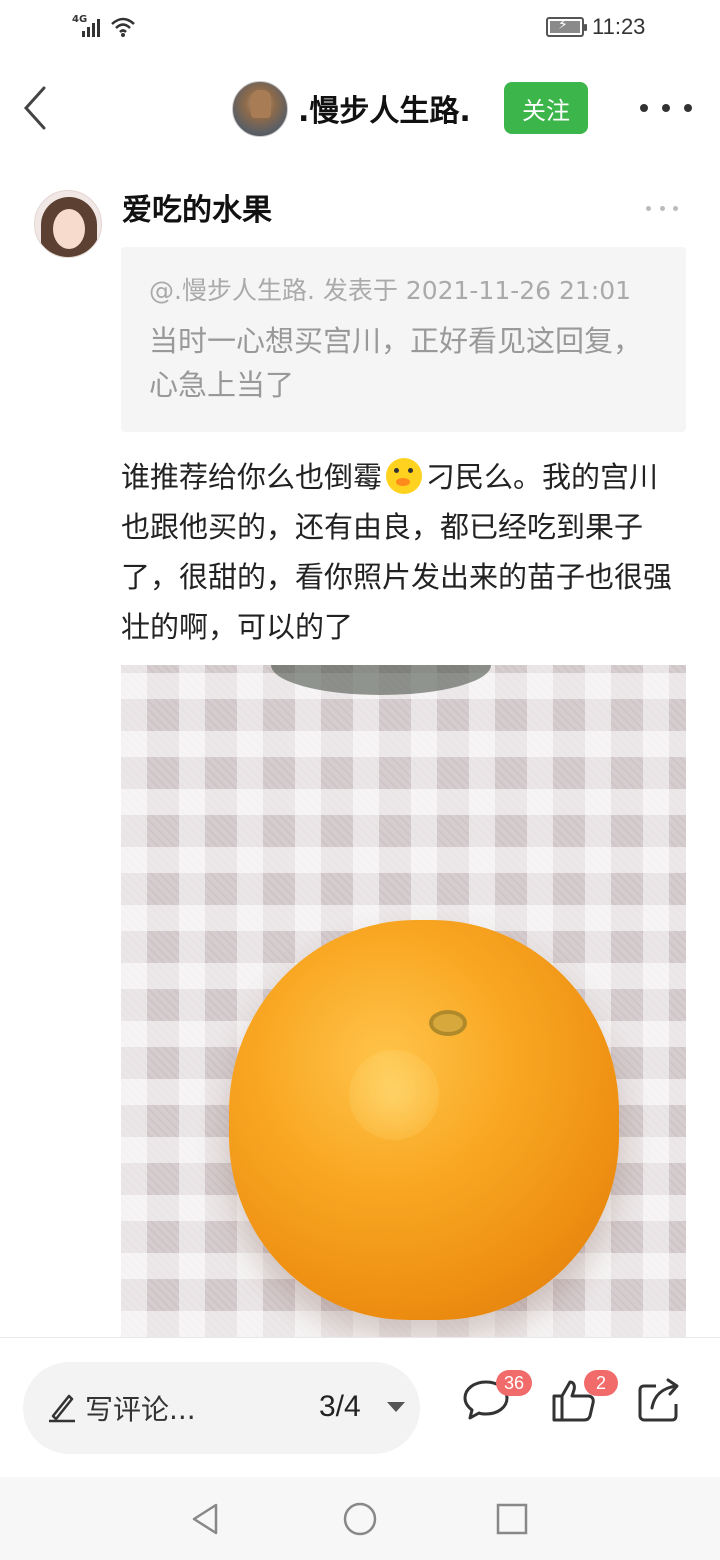 The width and height of the screenshot is (720, 1560). Describe the element at coordinates (512, 1519) in the screenshot. I see `square-recent-icon` at that location.